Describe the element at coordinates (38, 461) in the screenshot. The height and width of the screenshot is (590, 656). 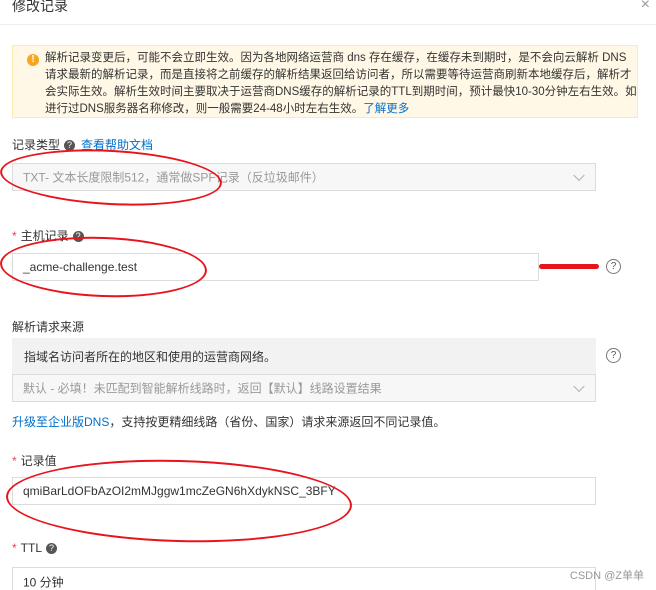
I see `record-value-label: 记录值` at that location.